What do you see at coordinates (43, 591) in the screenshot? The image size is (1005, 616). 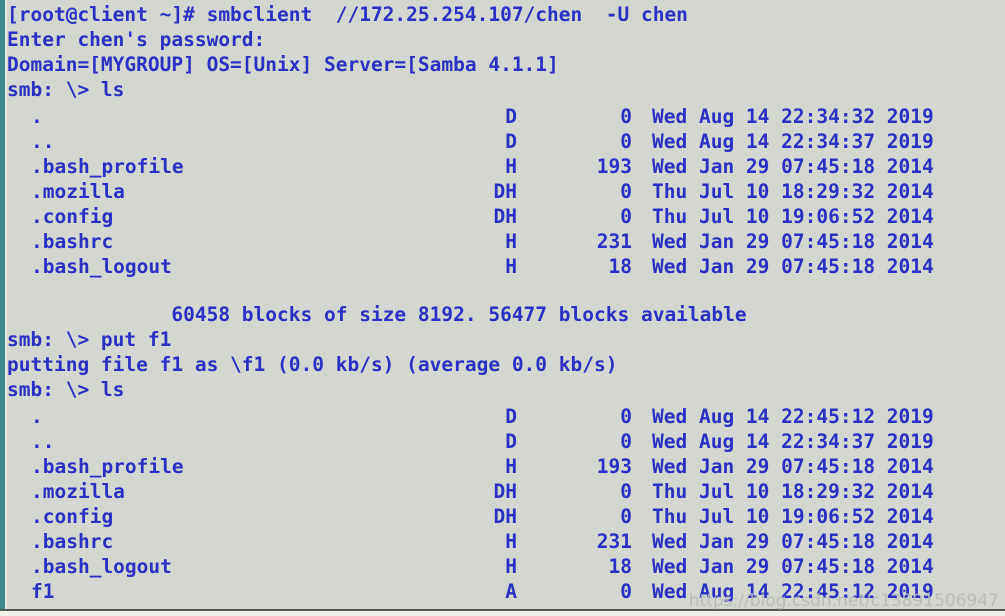 I see `file-name: f1` at bounding box center [43, 591].